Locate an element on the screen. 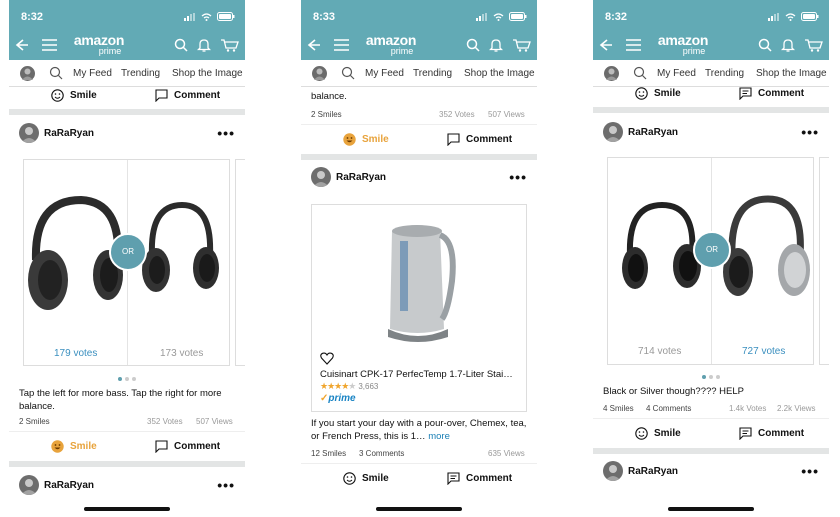 This screenshot has width=840, height=517. rating-count: 3,663 is located at coordinates (368, 386).